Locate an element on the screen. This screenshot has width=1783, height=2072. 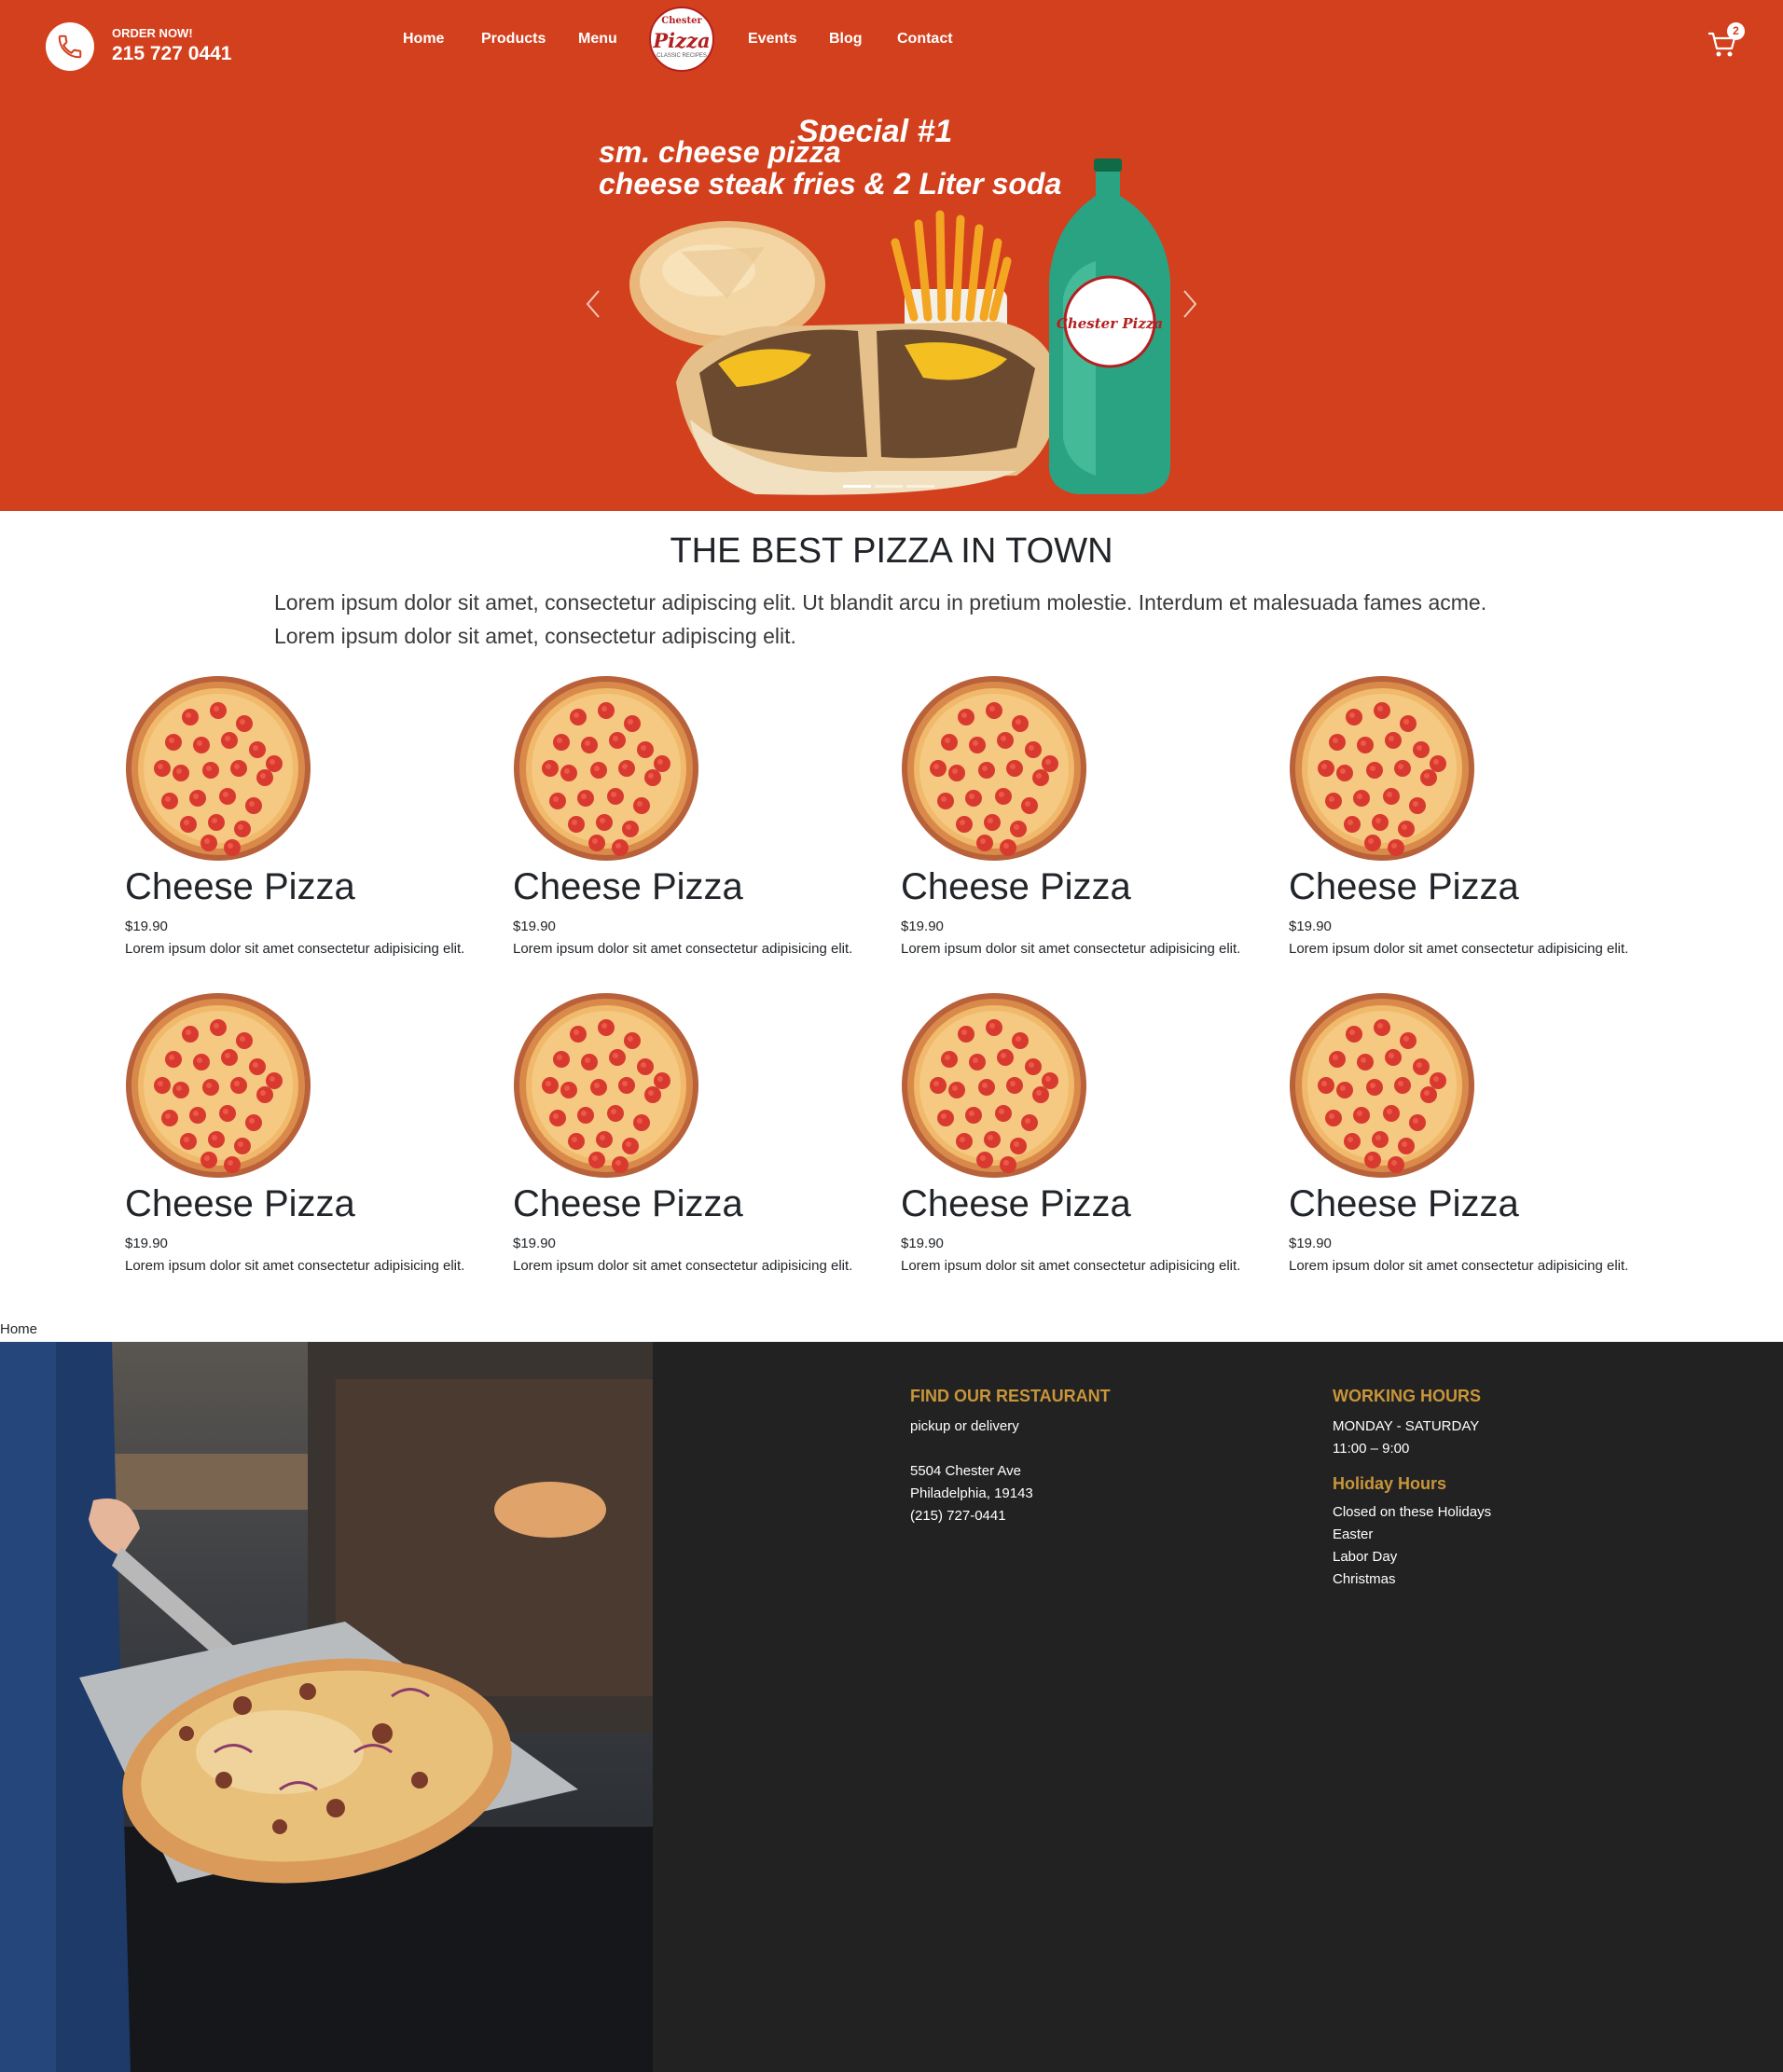
phone-badge is located at coordinates (70, 46).